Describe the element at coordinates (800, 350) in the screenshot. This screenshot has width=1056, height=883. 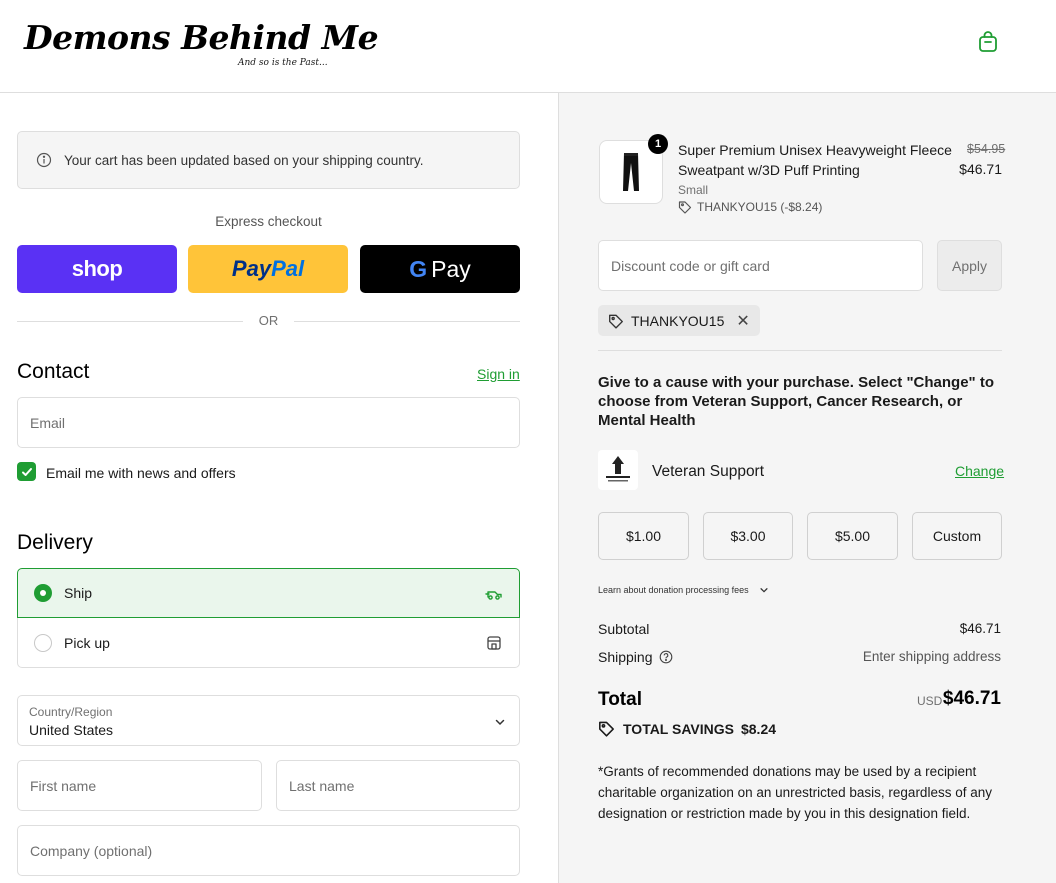
I see `summary-divider` at that location.